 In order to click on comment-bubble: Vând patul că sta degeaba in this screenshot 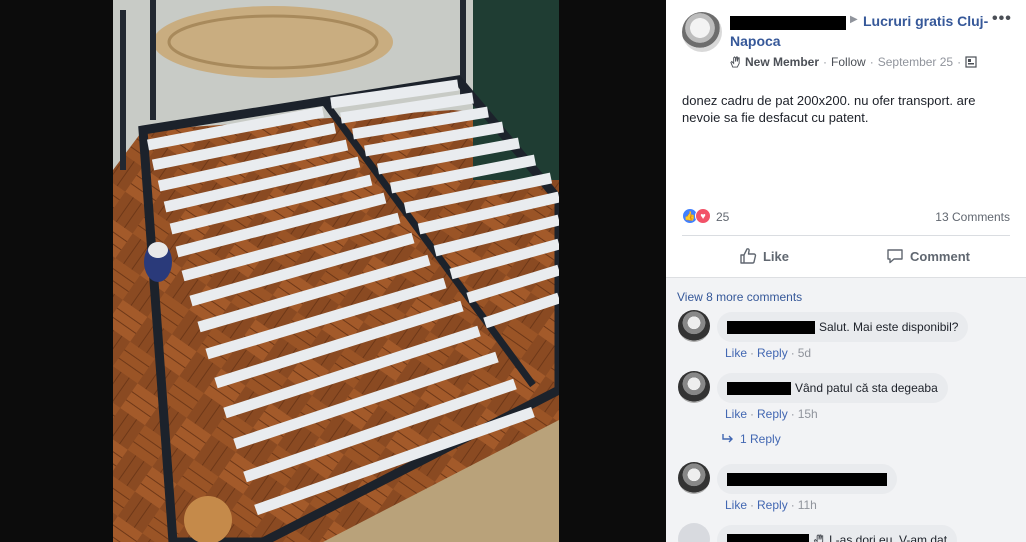, I will do `click(832, 388)`.